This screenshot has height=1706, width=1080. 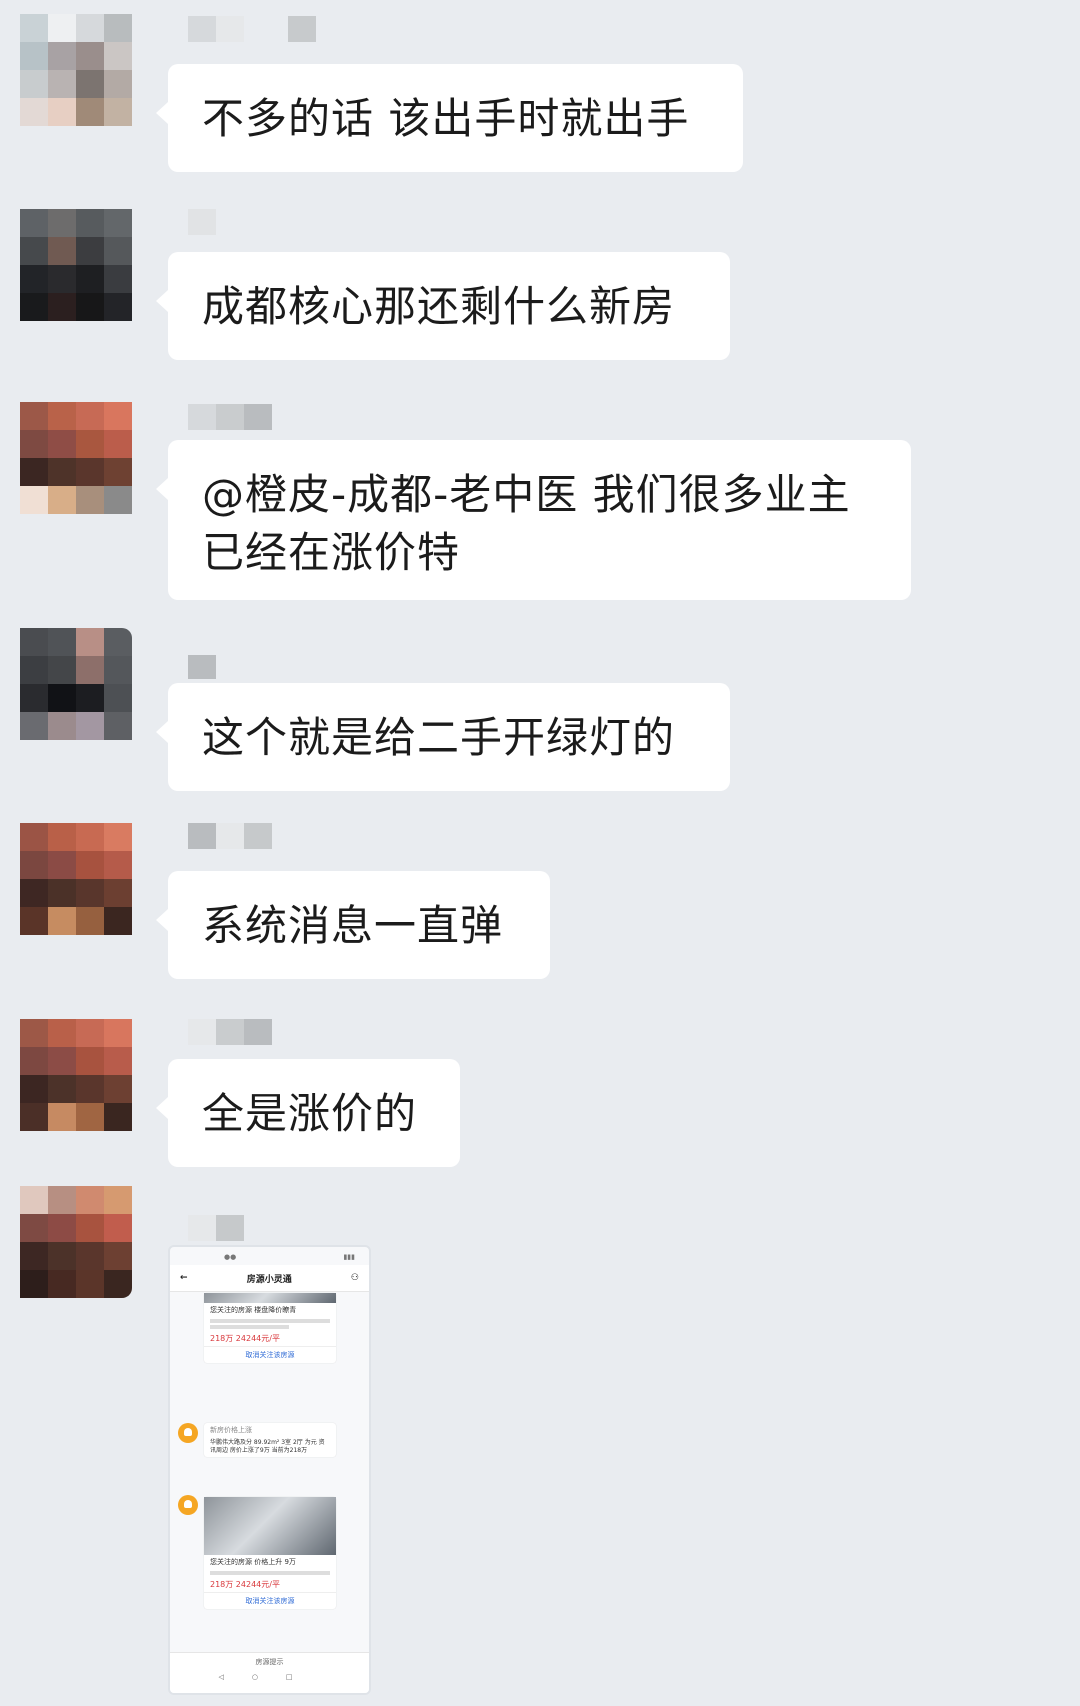 I want to click on back-arrow-icon: ←, so click(x=184, y=1278).